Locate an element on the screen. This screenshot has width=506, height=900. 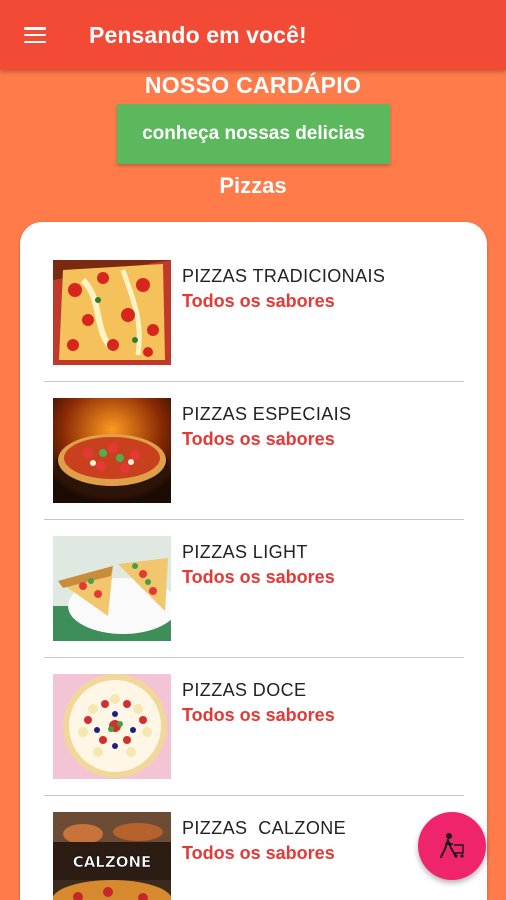
item-name: PIZZAS LIGHT is located at coordinates (245, 552).